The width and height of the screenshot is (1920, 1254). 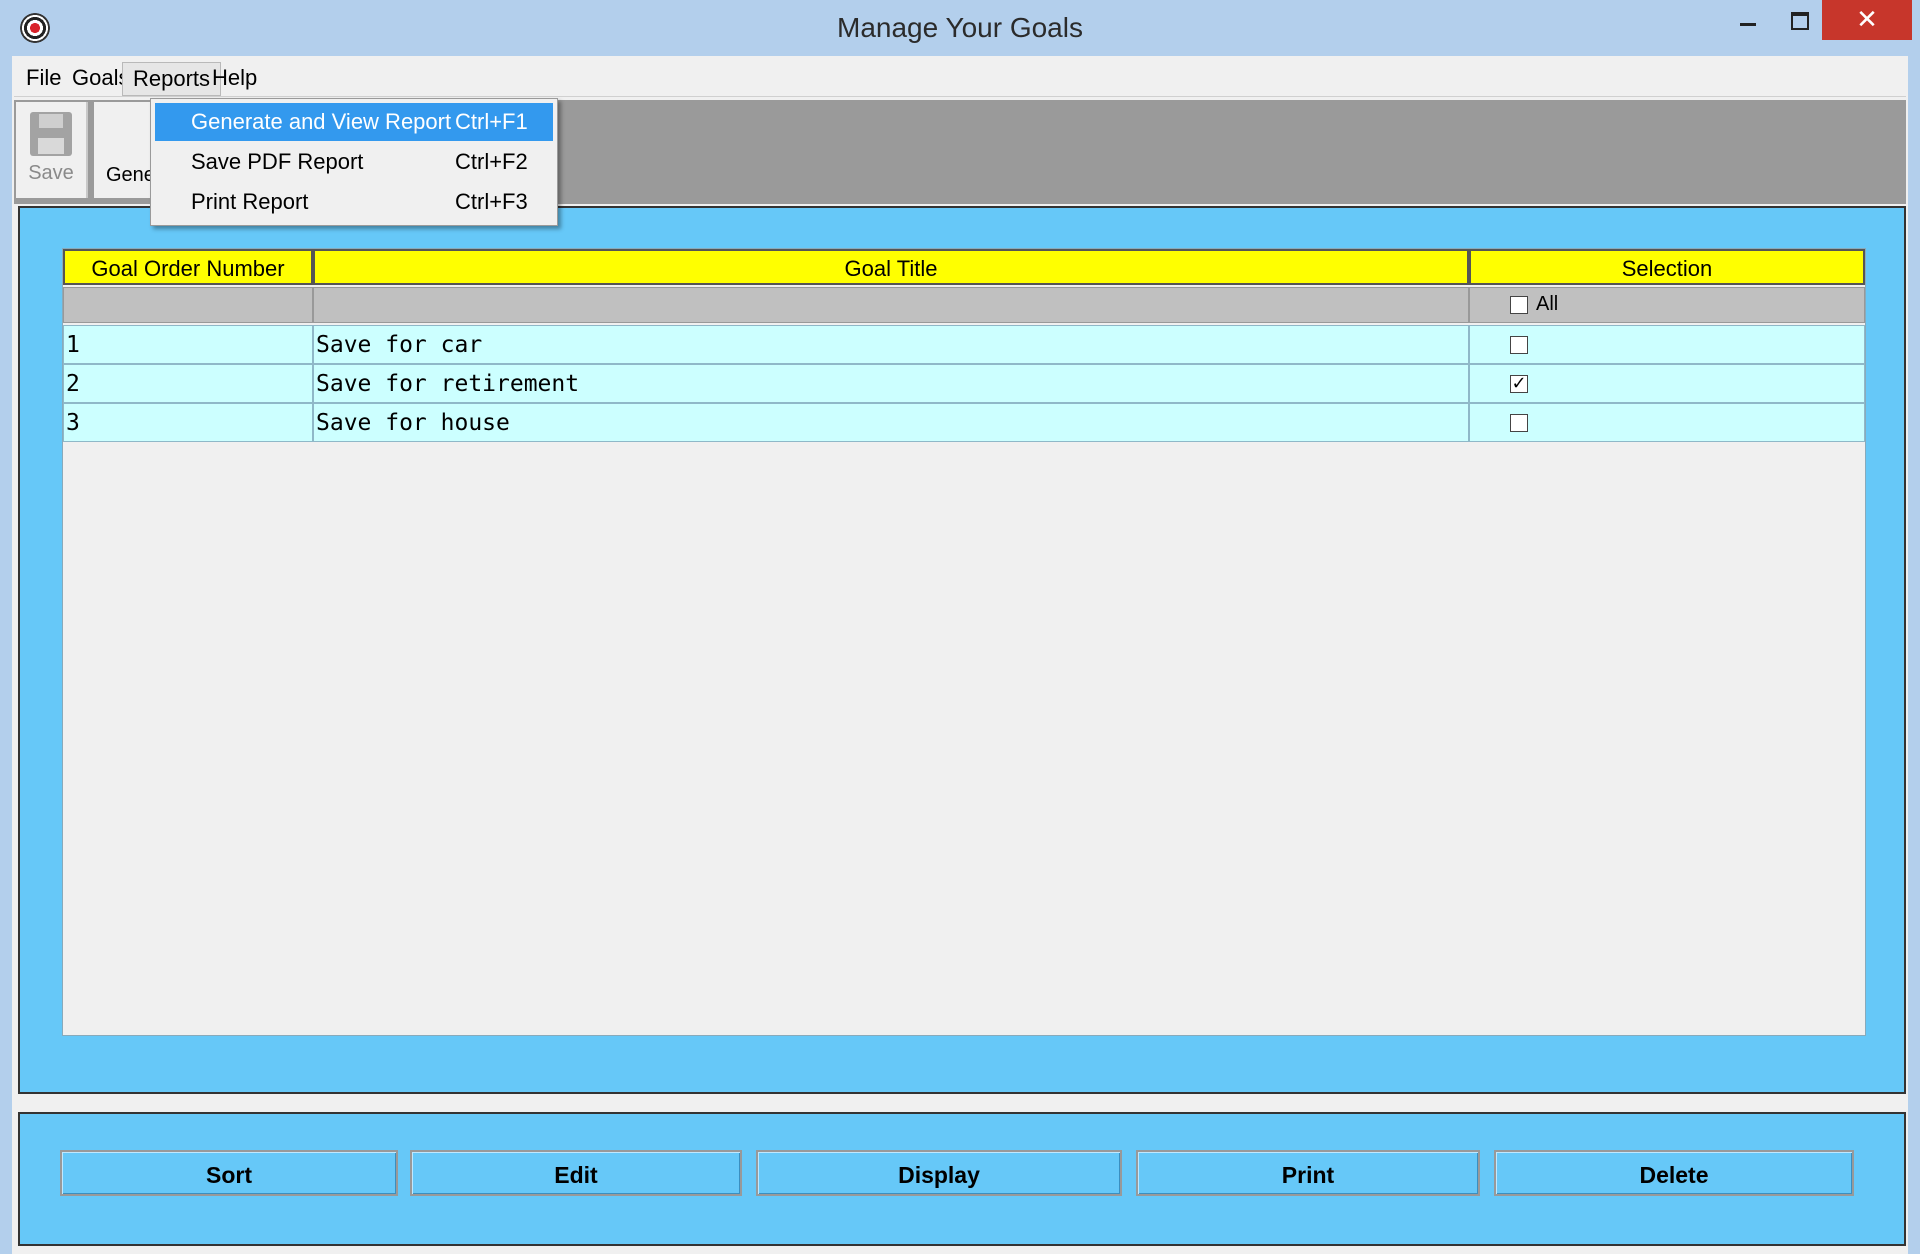 What do you see at coordinates (188, 422) in the screenshot?
I see `cell-order: 3` at bounding box center [188, 422].